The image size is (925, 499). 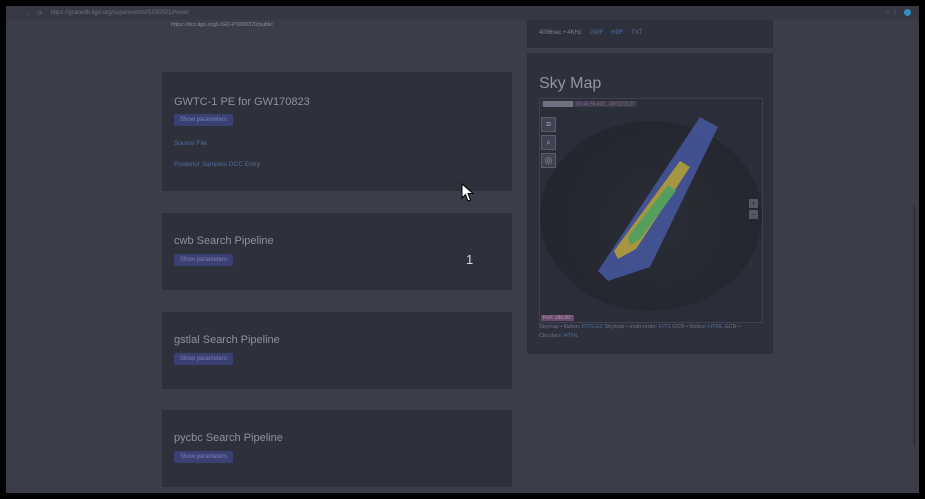 What do you see at coordinates (571, 336) in the screenshot?
I see `gcn-circulars-html-link: HTML` at bounding box center [571, 336].